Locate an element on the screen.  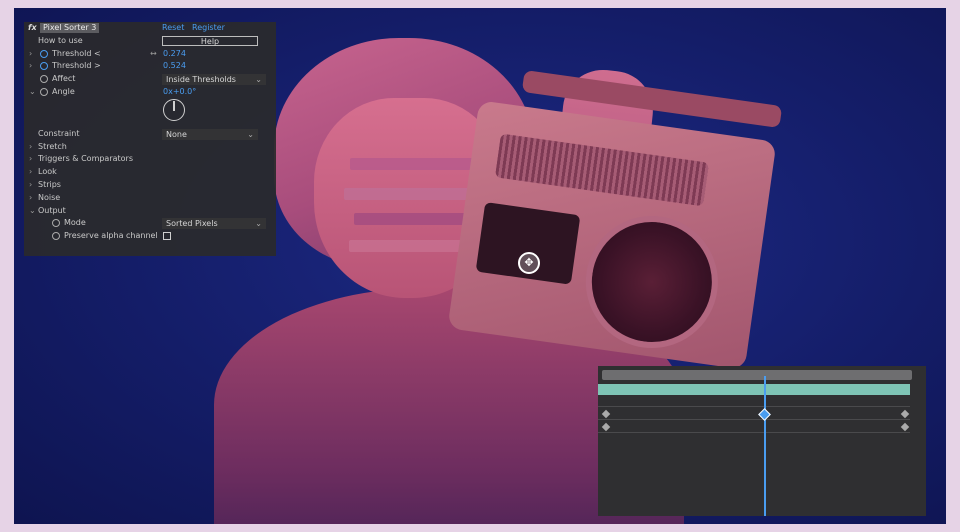
timeline-panel is located at coordinates (762, 441).